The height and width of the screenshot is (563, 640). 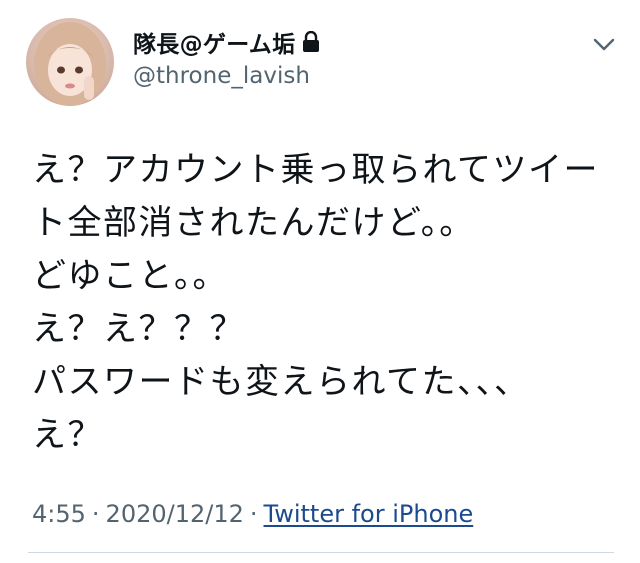 I want to click on divider, so click(x=321, y=552).